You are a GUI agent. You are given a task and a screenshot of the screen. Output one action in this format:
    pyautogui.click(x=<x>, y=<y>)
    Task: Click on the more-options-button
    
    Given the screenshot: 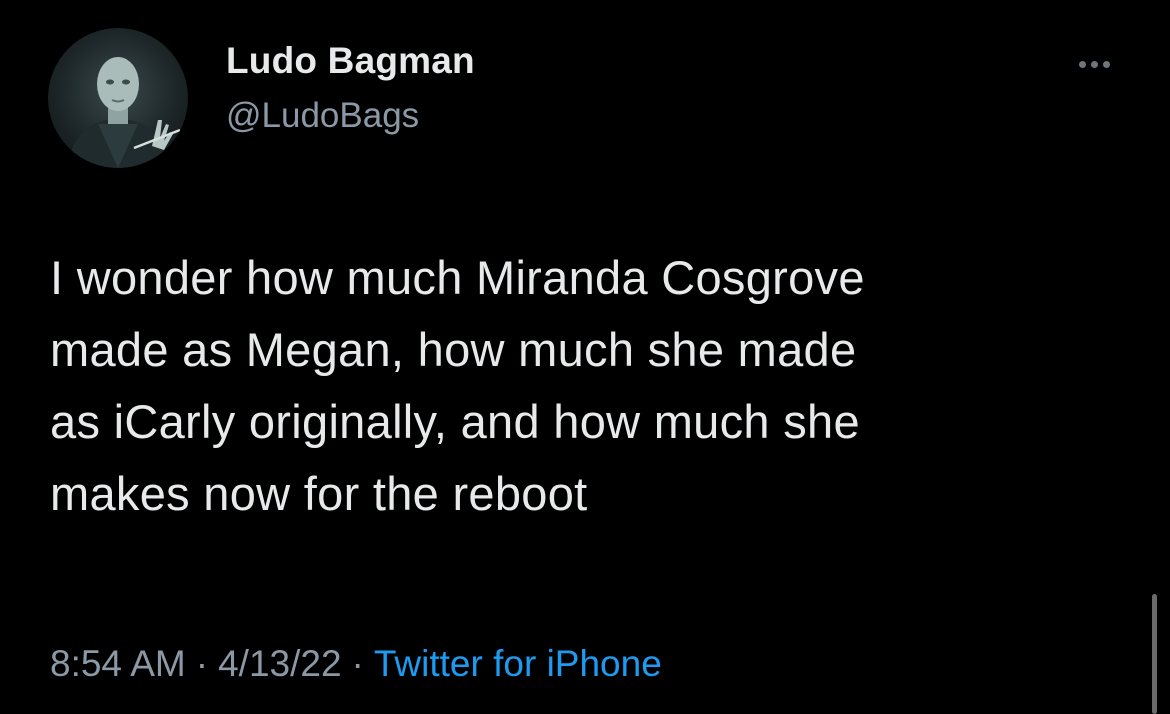 What is the action you would take?
    pyautogui.click(x=1094, y=64)
    